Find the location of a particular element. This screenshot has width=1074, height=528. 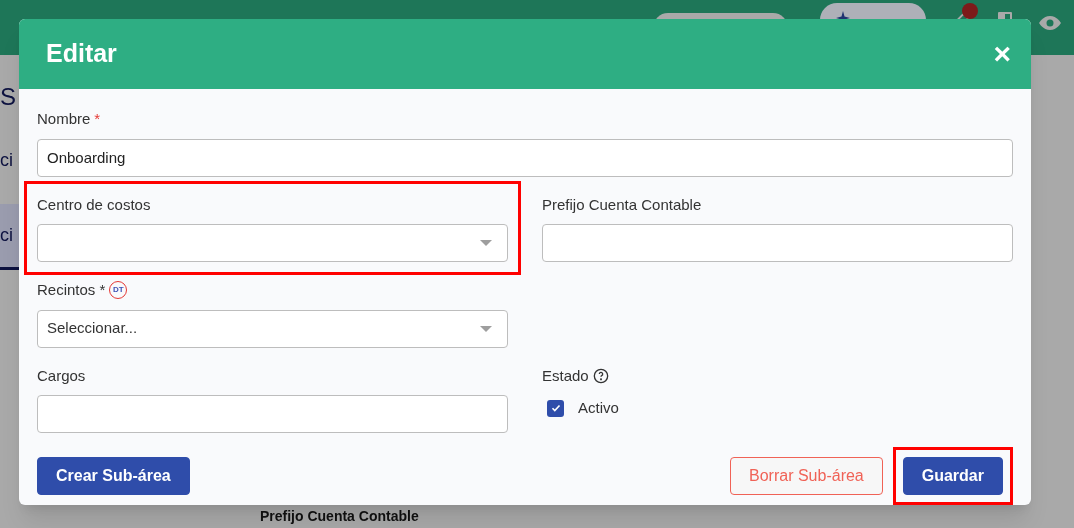

checkbox-label: Activo is located at coordinates (598, 408).